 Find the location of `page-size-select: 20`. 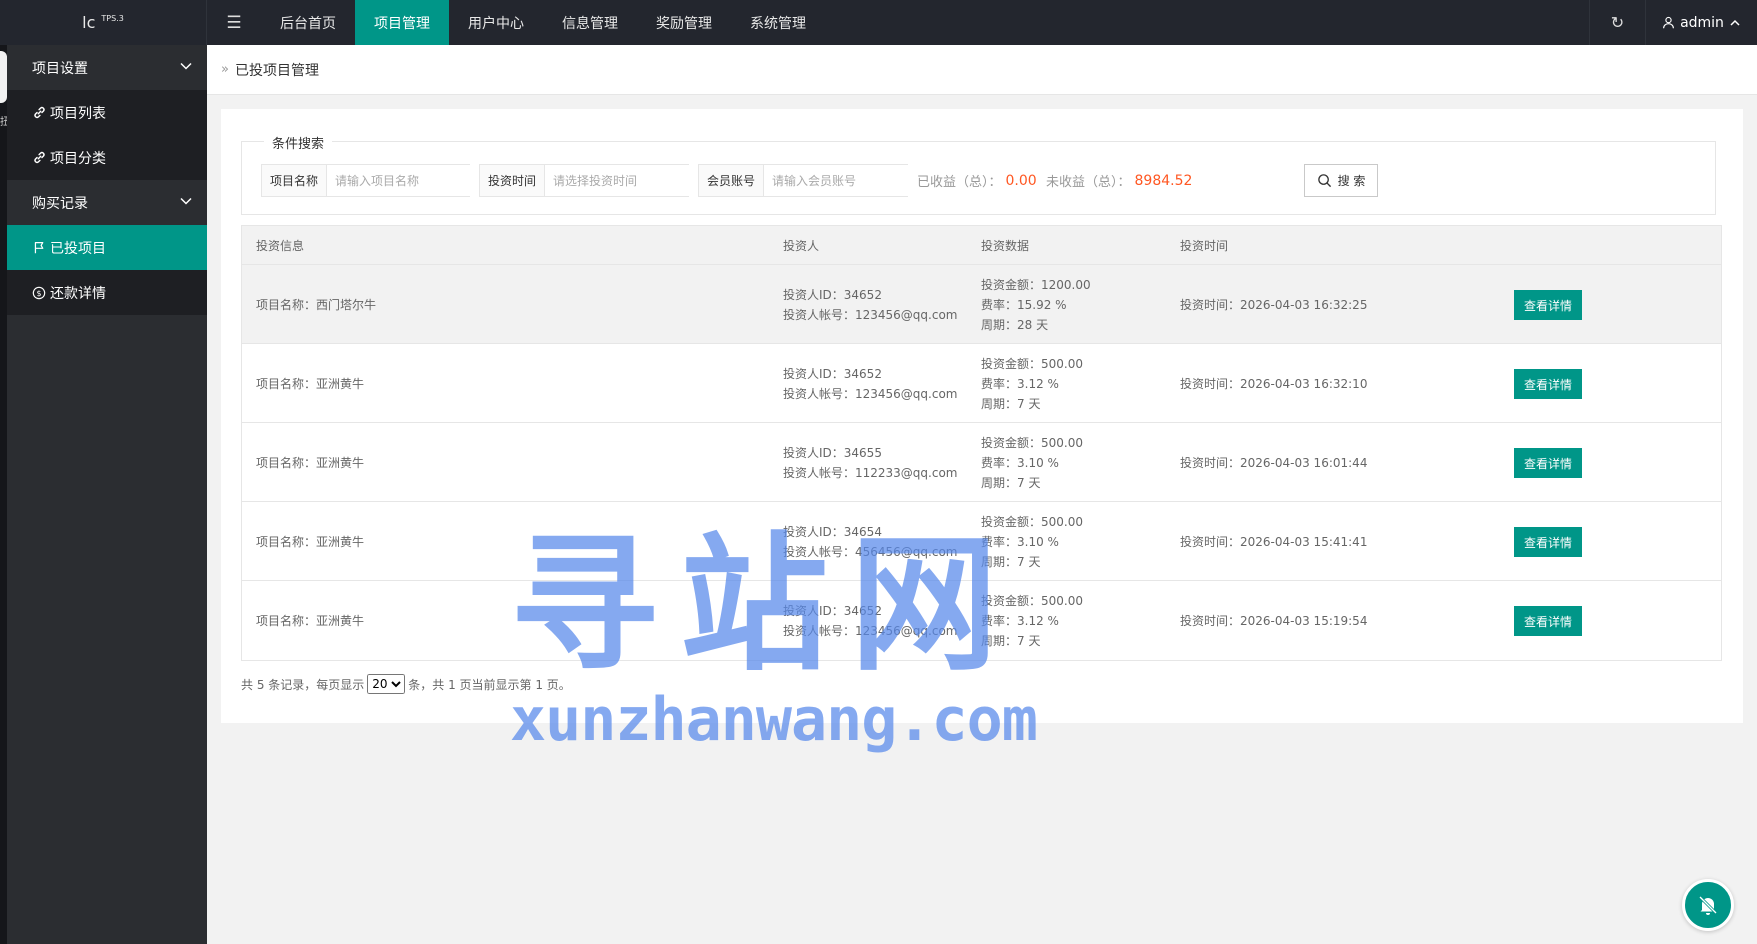

page-size-select: 20 is located at coordinates (386, 684).